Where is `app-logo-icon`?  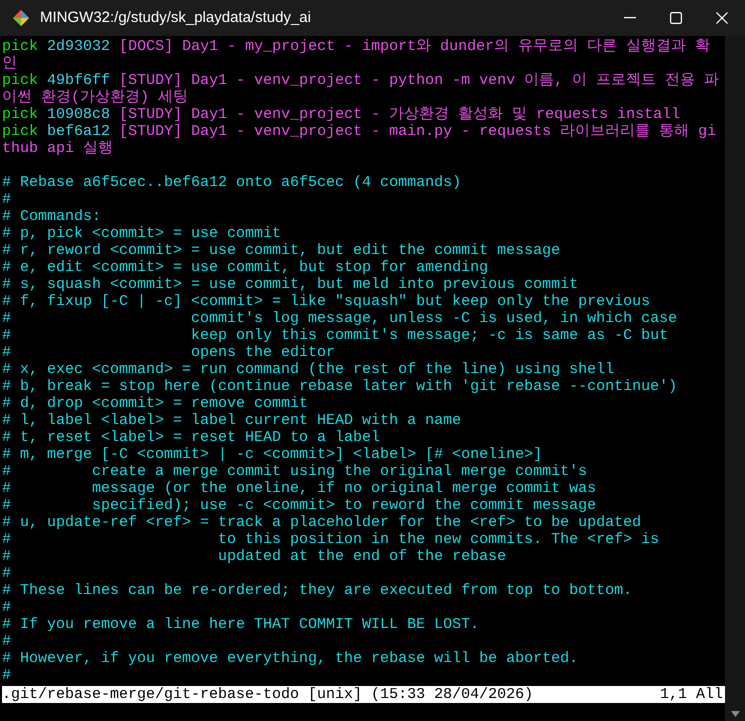 app-logo-icon is located at coordinates (21, 18).